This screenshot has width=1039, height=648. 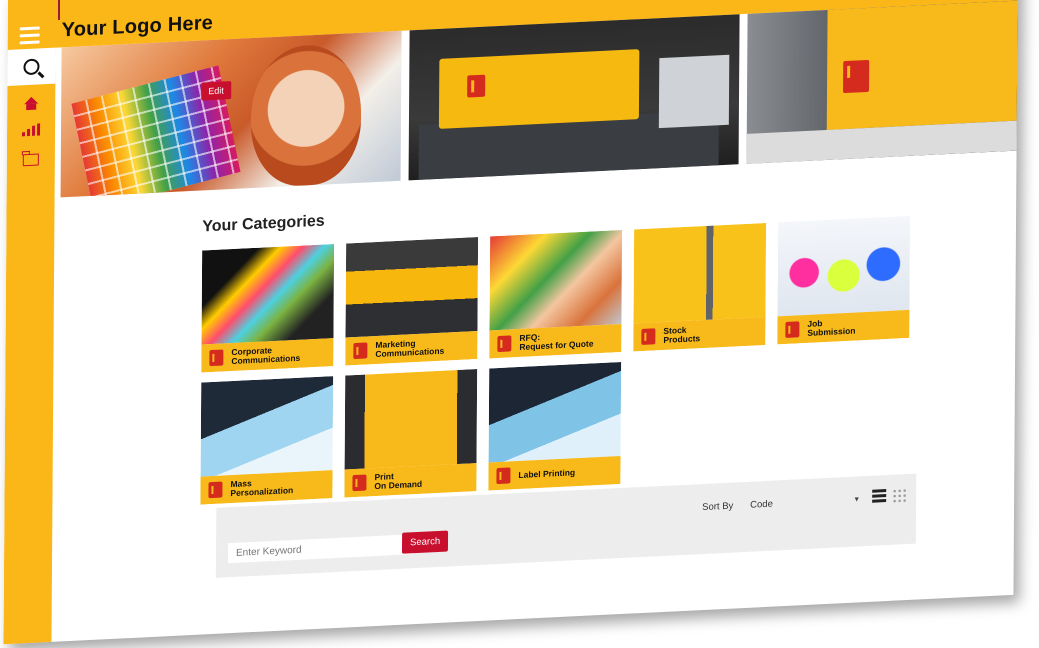 What do you see at coordinates (59, 10) in the screenshot?
I see `pin-line` at bounding box center [59, 10].